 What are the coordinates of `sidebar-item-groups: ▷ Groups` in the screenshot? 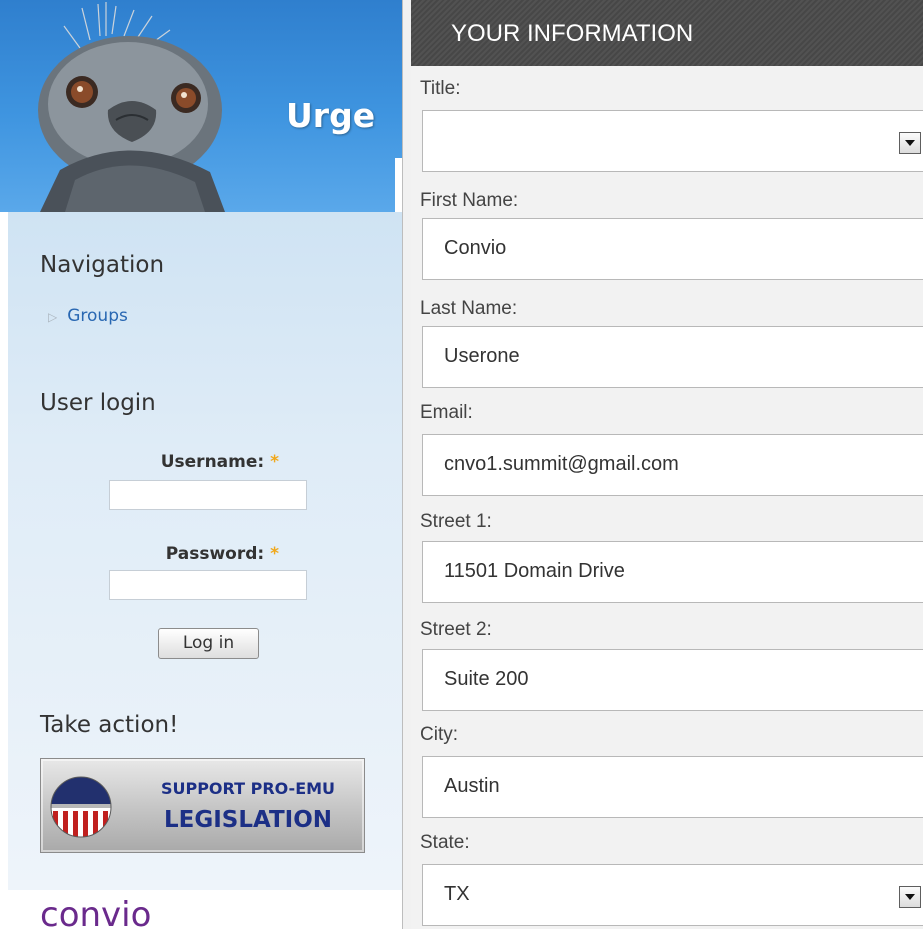 It's located at (88, 316).